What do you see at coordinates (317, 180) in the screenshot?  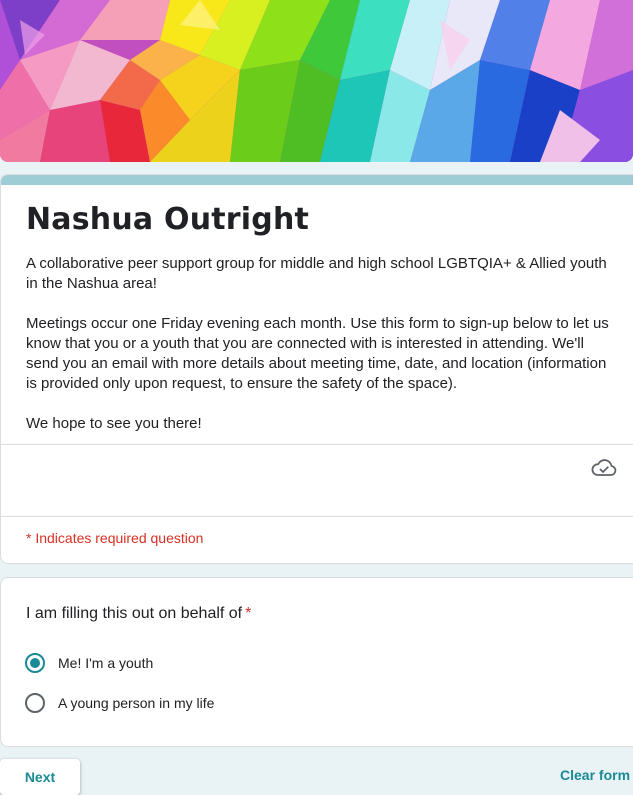 I see `header-accent-bar` at bounding box center [317, 180].